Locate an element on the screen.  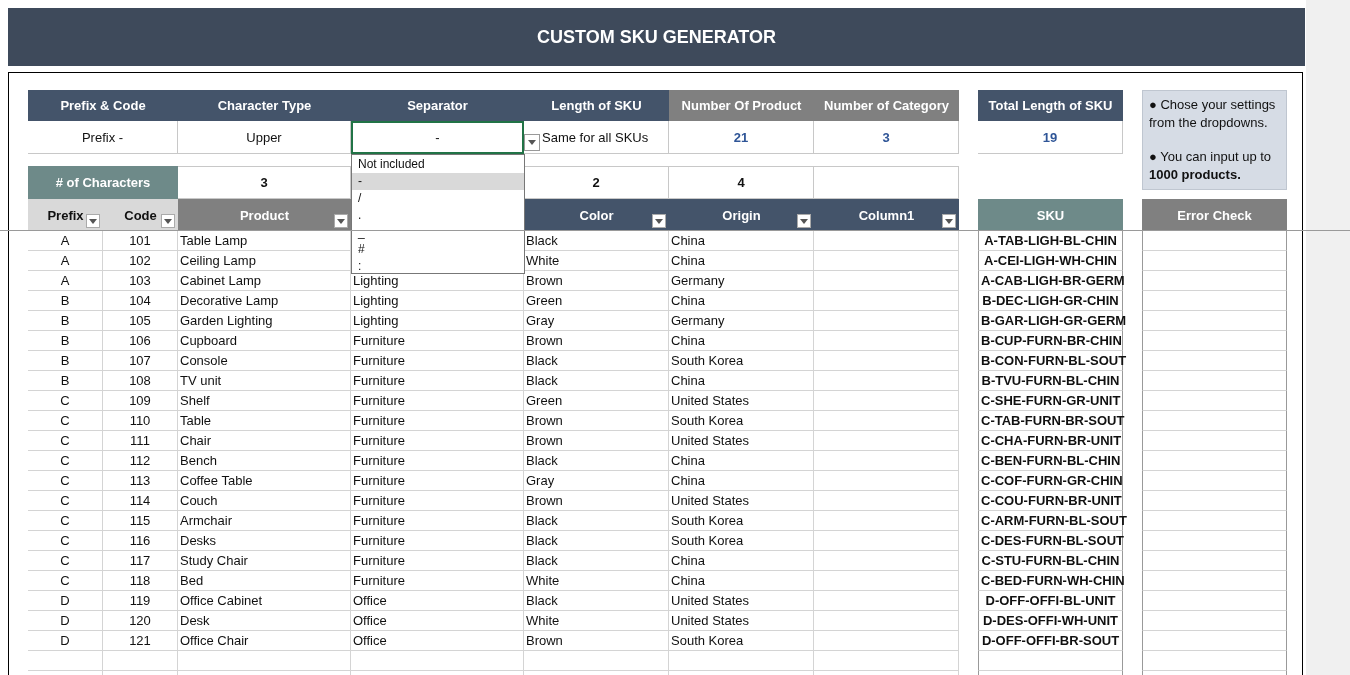
table-cell: Lighting is located at coordinates (437, 301).